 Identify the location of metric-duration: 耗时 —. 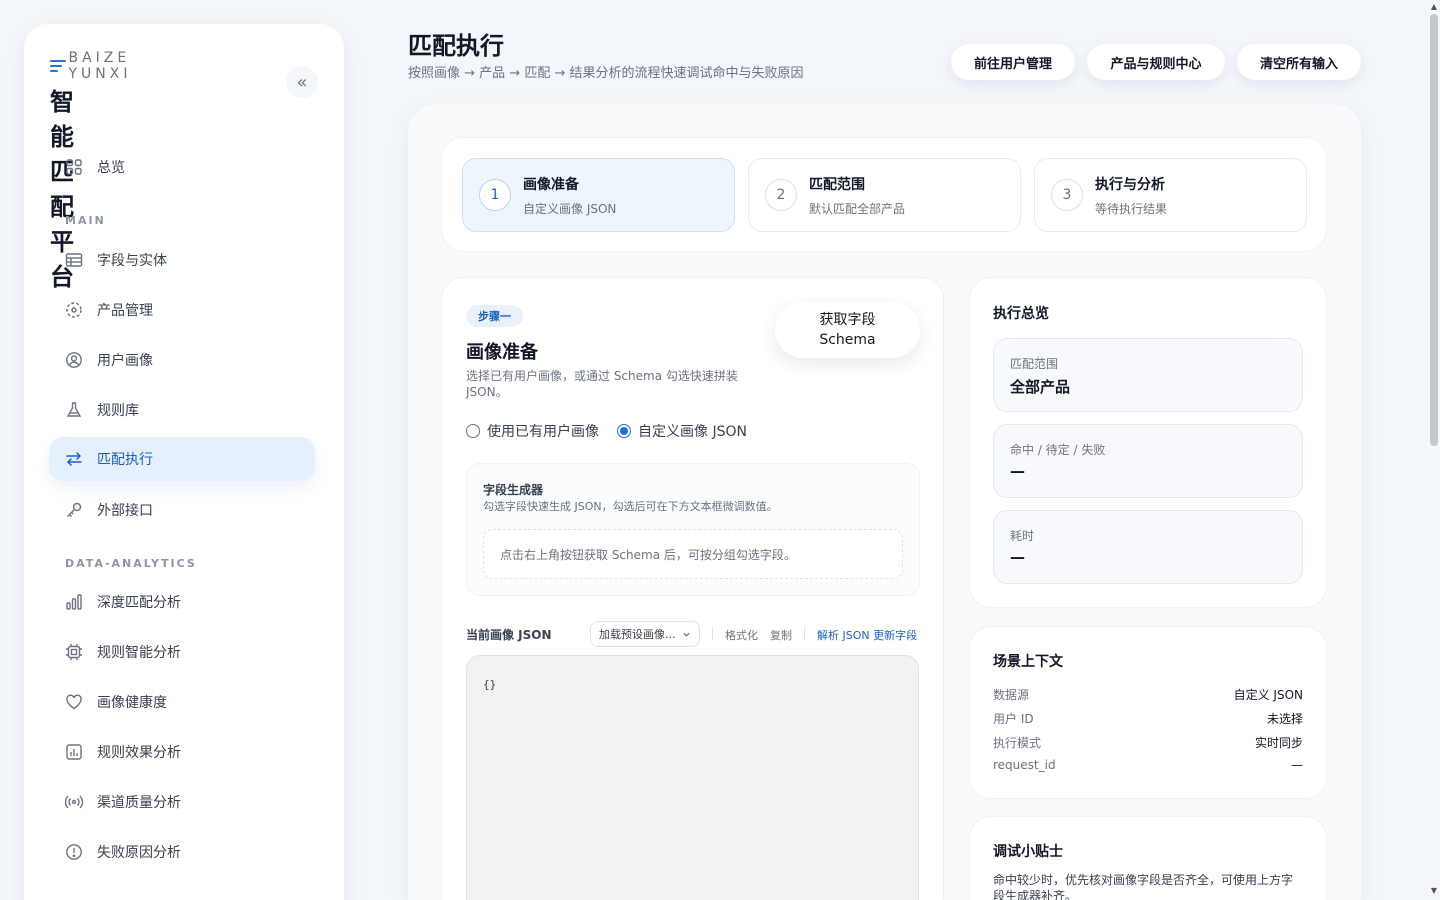
(1148, 547).